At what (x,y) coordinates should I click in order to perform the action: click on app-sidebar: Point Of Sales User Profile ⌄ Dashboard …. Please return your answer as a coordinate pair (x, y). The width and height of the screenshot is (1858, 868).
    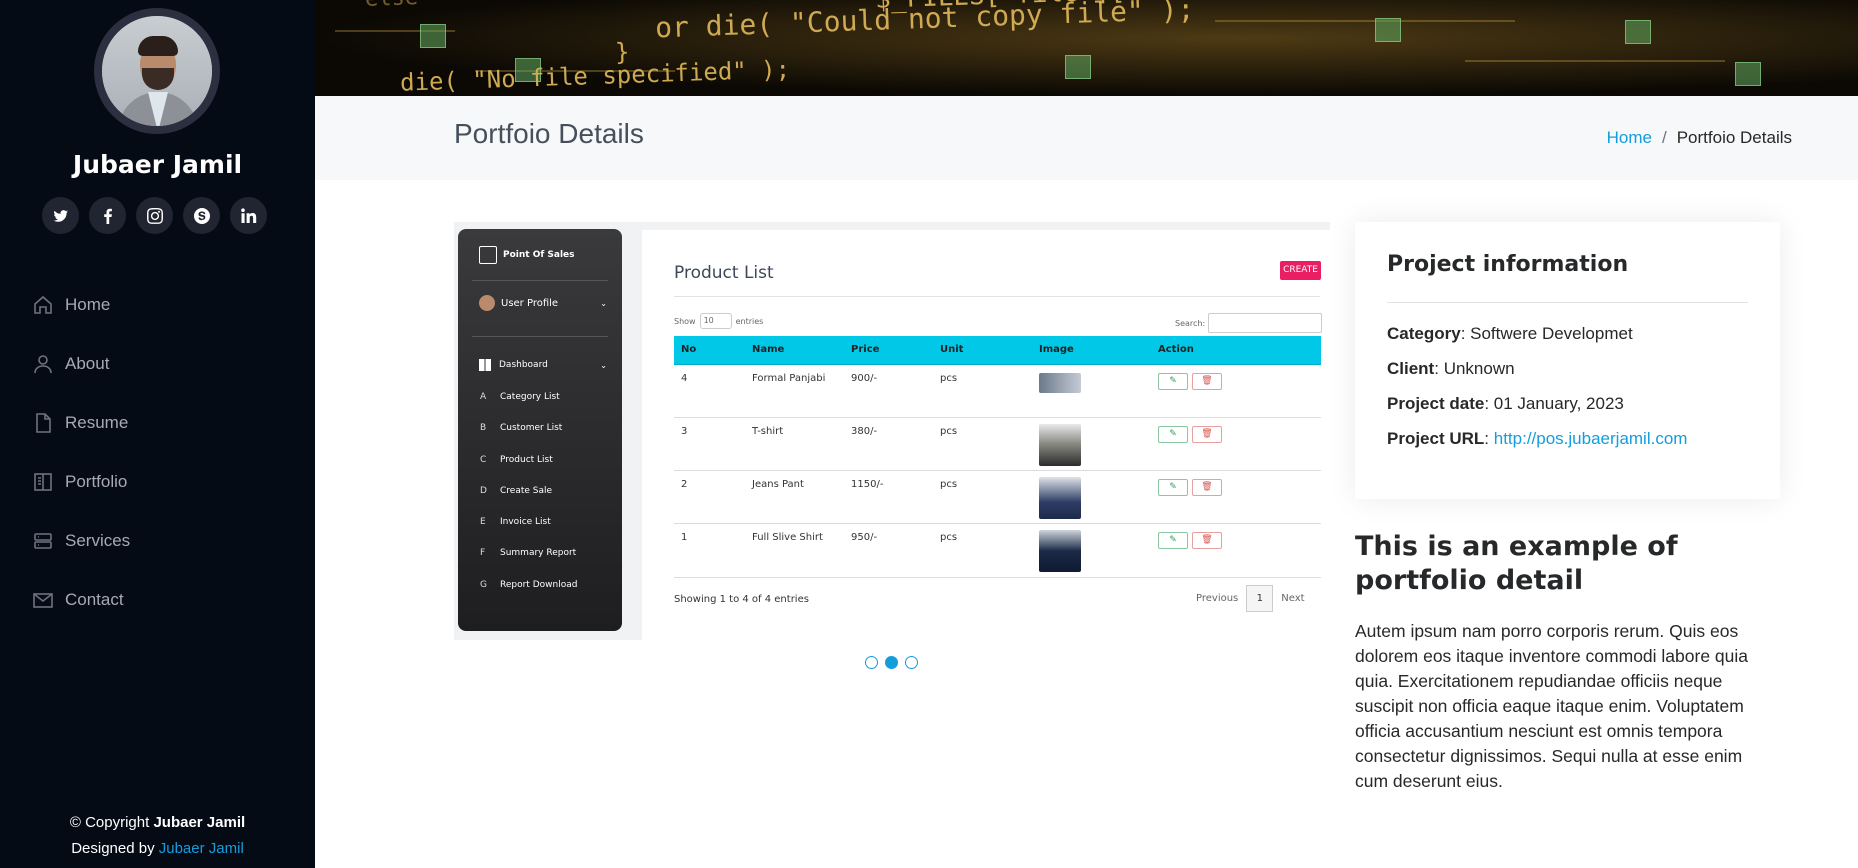
    Looking at the image, I should click on (540, 430).